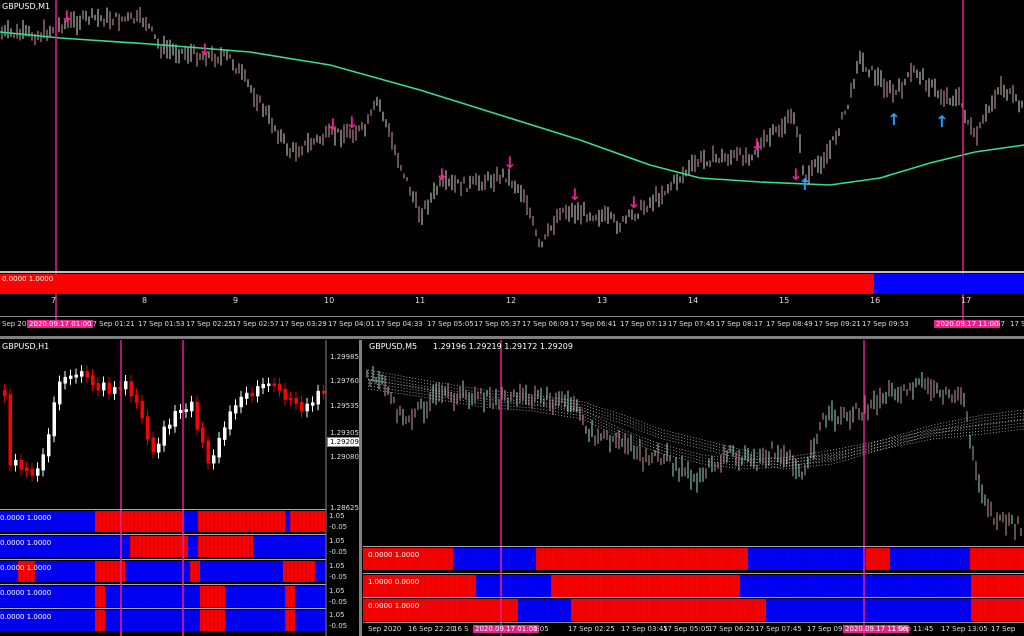 The height and width of the screenshot is (636, 1024). I want to click on m5-quote-label: 1.29196 1.29219 1.29172 1.29209, so click(503, 346).